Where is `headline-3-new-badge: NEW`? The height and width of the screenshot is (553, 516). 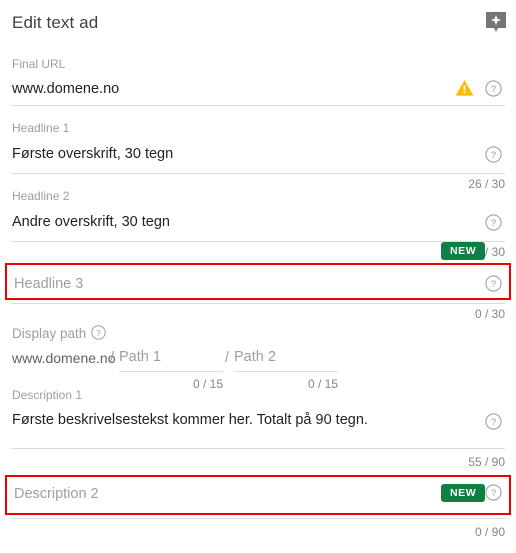
headline-3-new-badge: NEW is located at coordinates (463, 251).